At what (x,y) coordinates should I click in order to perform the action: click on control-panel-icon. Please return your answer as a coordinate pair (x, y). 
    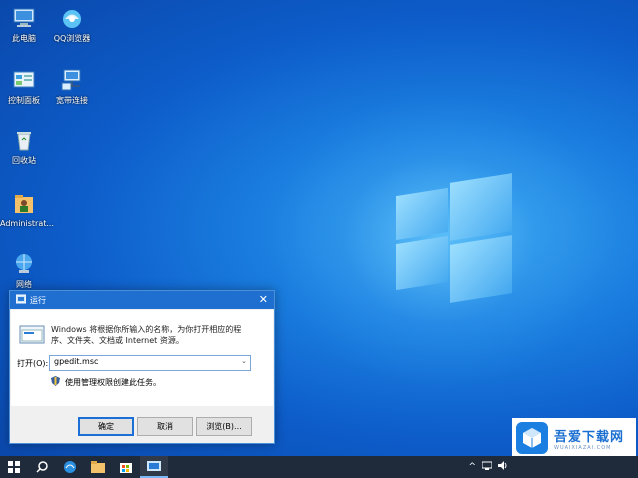
    Looking at the image, I should click on (24, 80).